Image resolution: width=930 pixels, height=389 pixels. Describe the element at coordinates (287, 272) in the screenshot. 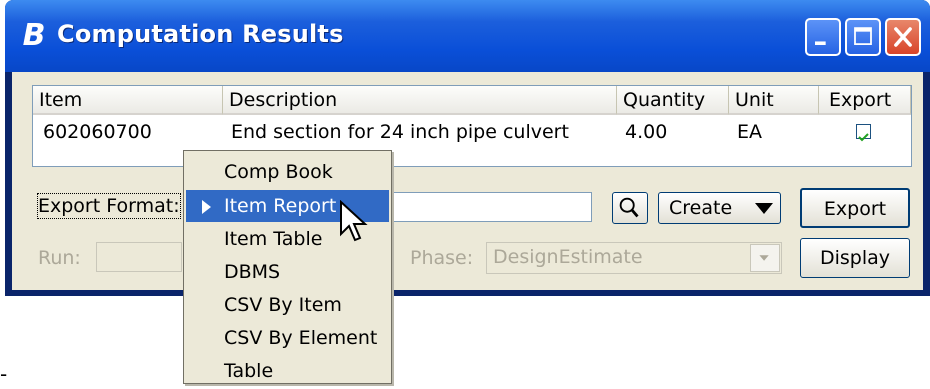

I see `menu-item-dbms: DBMS` at that location.